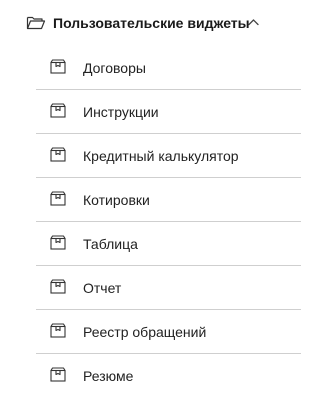 The height and width of the screenshot is (402, 320). What do you see at coordinates (168, 68) in the screenshot?
I see `list-item-contracts: Договоры` at bounding box center [168, 68].